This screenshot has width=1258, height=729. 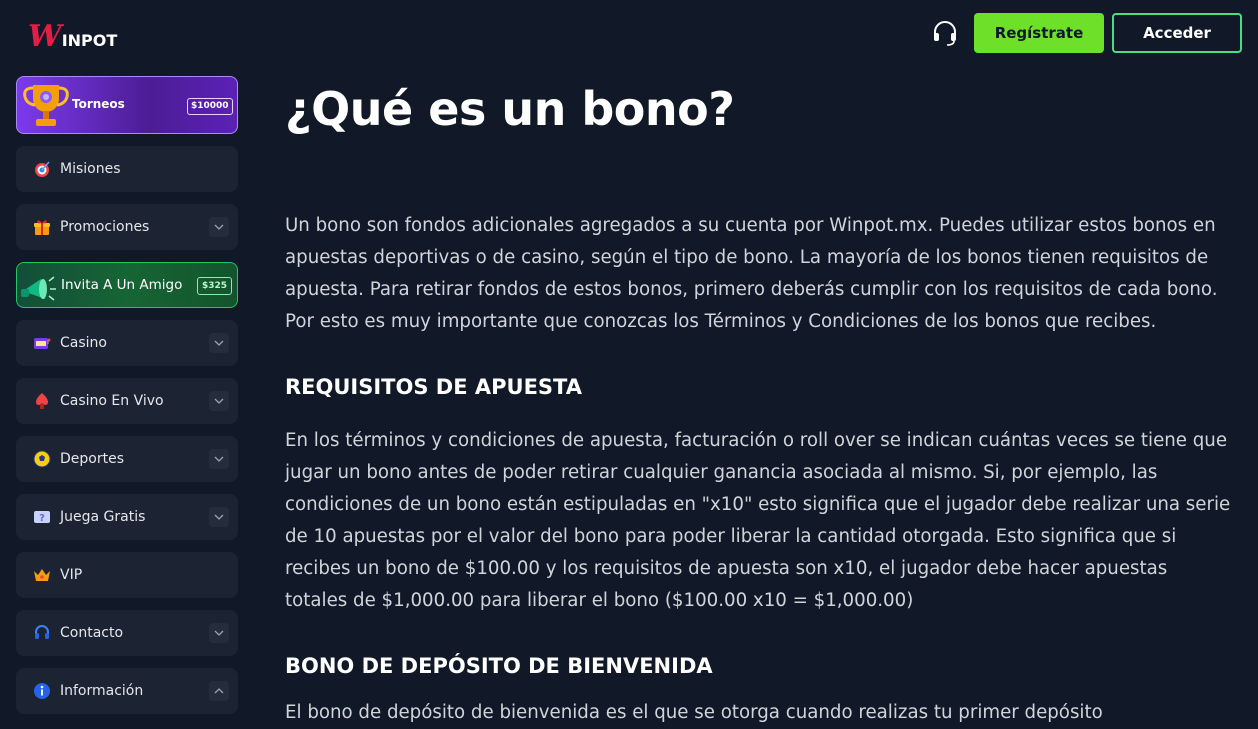 What do you see at coordinates (127, 459) in the screenshot?
I see `sidebar-item-deportes: Deportes` at bounding box center [127, 459].